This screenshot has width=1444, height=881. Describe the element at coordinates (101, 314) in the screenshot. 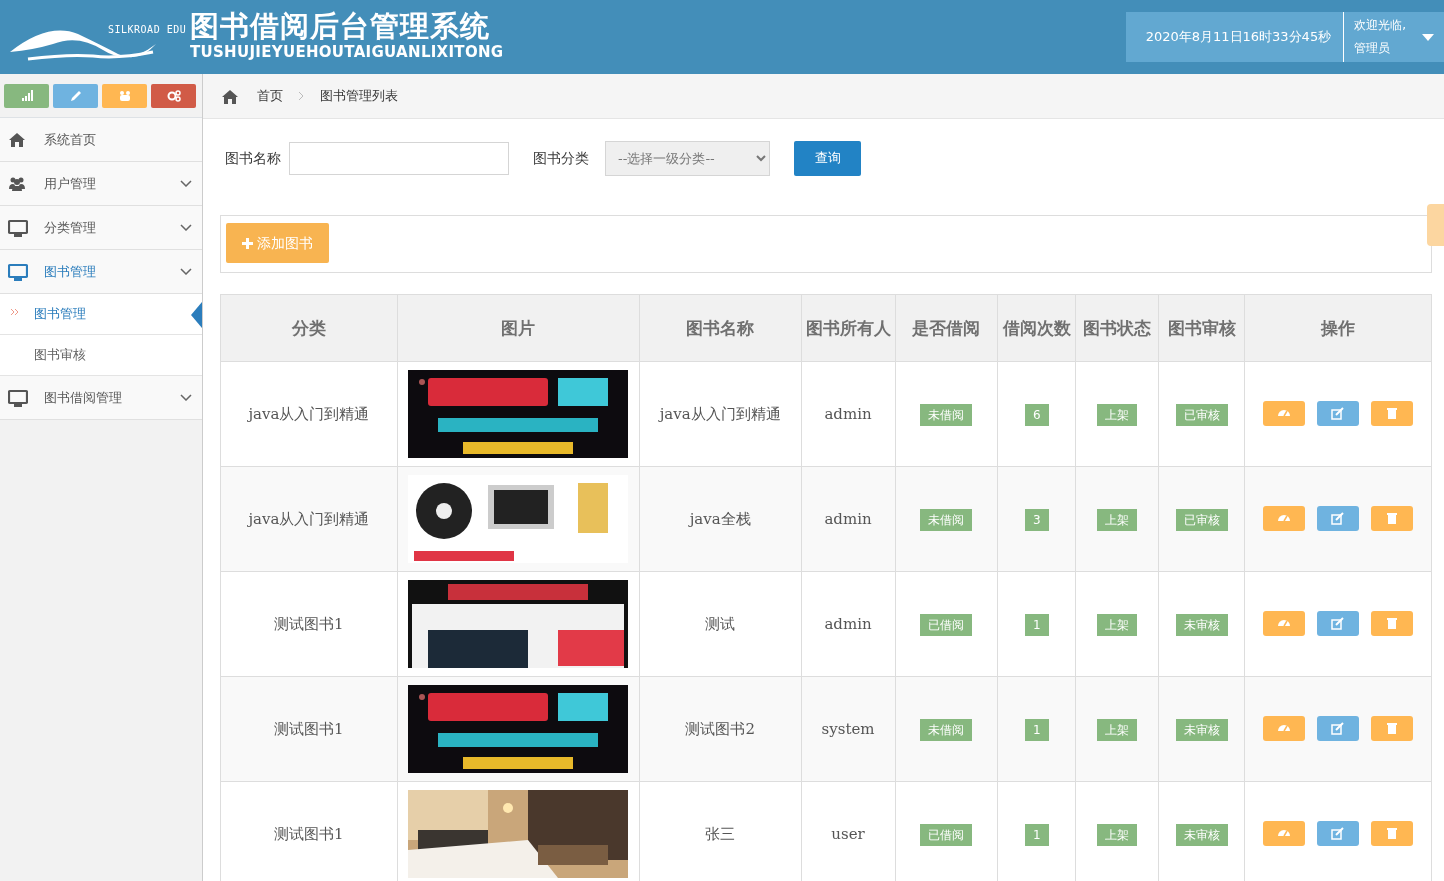

I see `submenu-item: 图书管理` at that location.